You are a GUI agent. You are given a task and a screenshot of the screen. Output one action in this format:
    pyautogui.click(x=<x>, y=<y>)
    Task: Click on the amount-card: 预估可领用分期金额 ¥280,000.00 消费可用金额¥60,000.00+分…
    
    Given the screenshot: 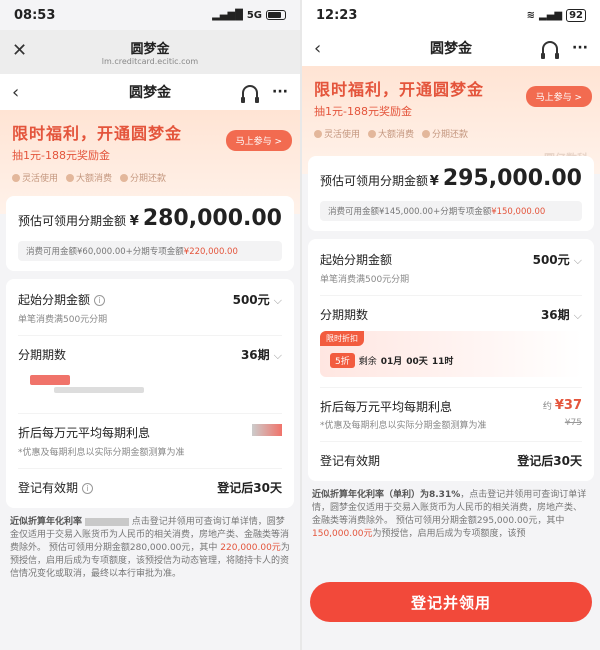 What is the action you would take?
    pyautogui.click(x=150, y=233)
    